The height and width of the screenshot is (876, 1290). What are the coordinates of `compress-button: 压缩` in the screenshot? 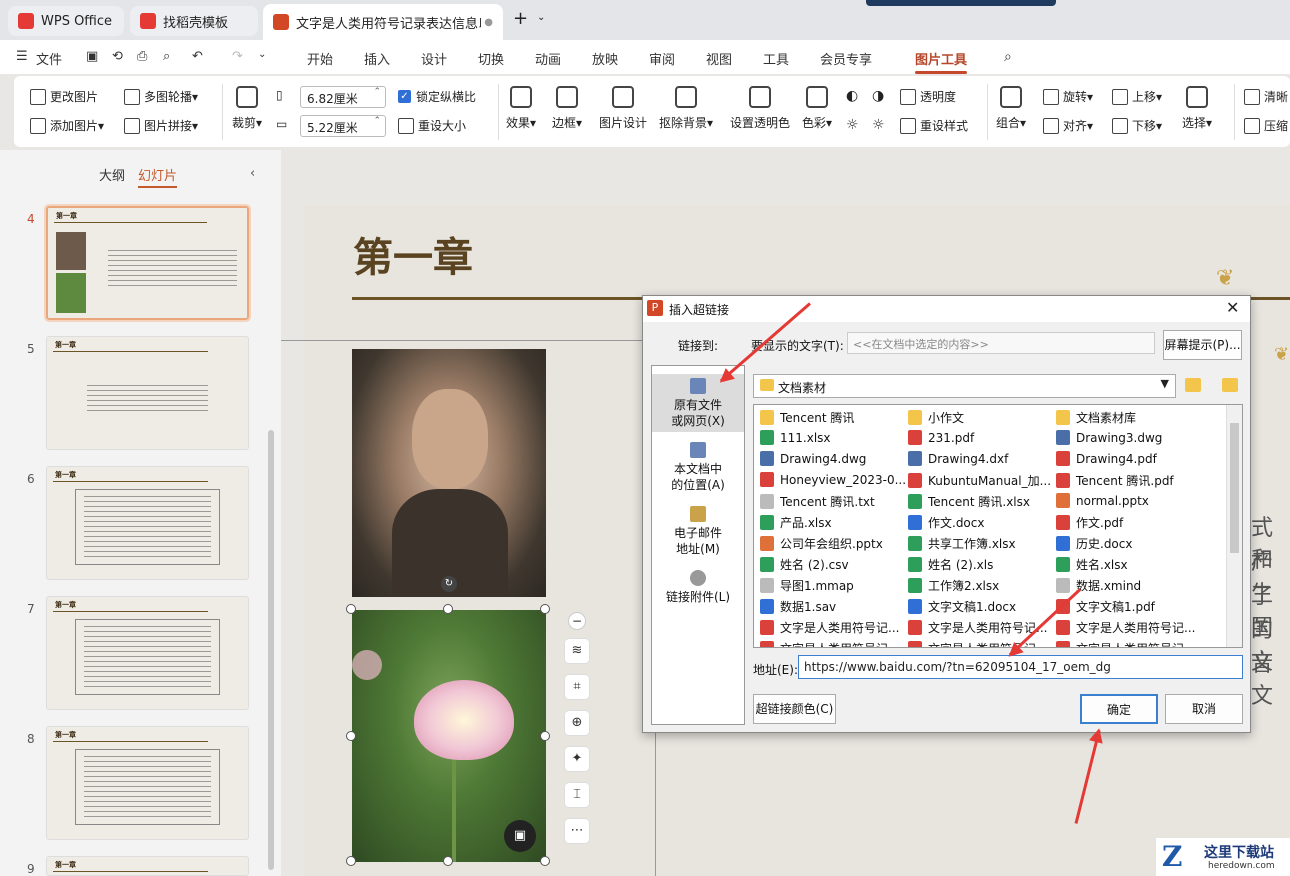 It's located at (1266, 125).